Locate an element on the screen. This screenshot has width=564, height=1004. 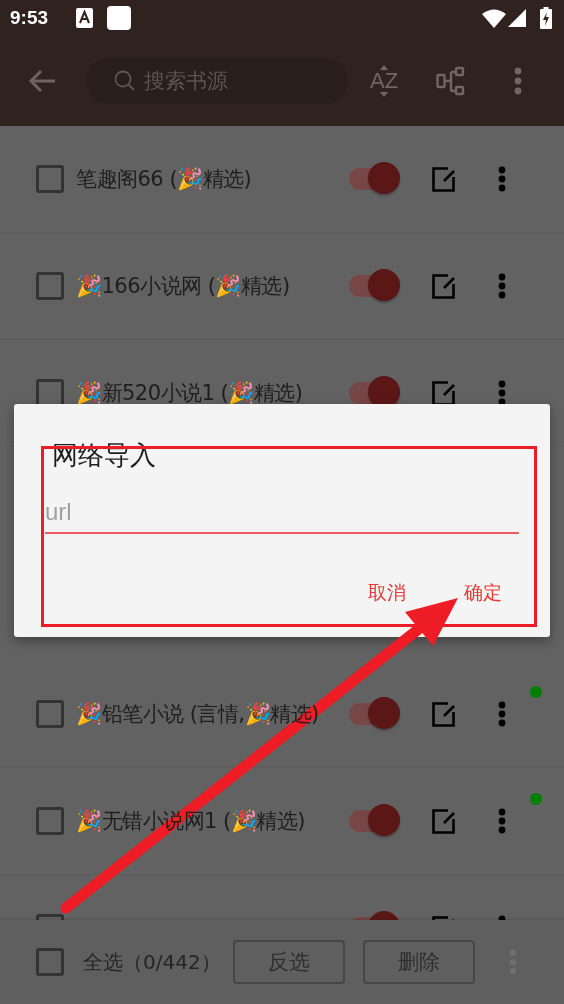
search-icon is located at coordinates (125, 81).